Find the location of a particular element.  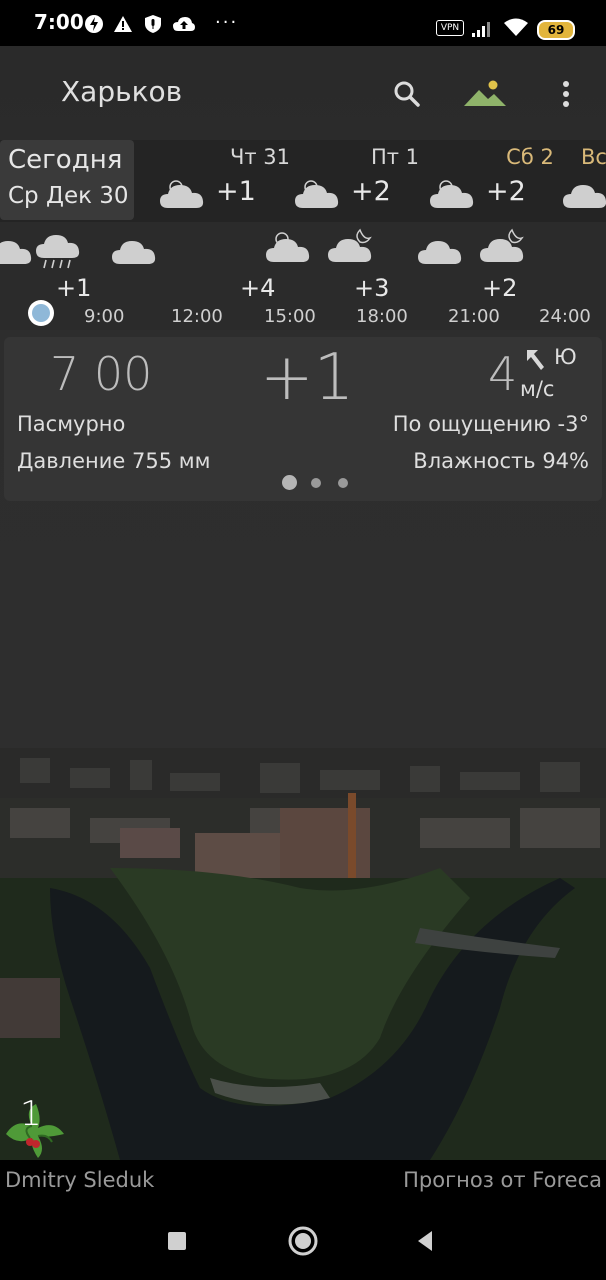

more-notifications: ··· is located at coordinates (227, 22).